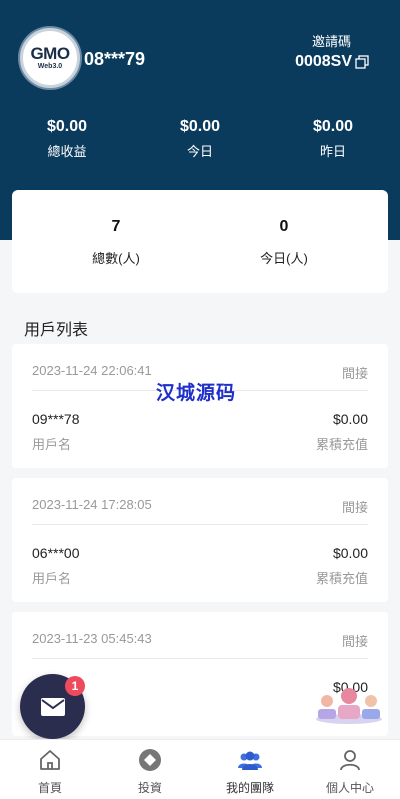 The width and height of the screenshot is (400, 799). I want to click on record-user: 06***00, so click(56, 553).